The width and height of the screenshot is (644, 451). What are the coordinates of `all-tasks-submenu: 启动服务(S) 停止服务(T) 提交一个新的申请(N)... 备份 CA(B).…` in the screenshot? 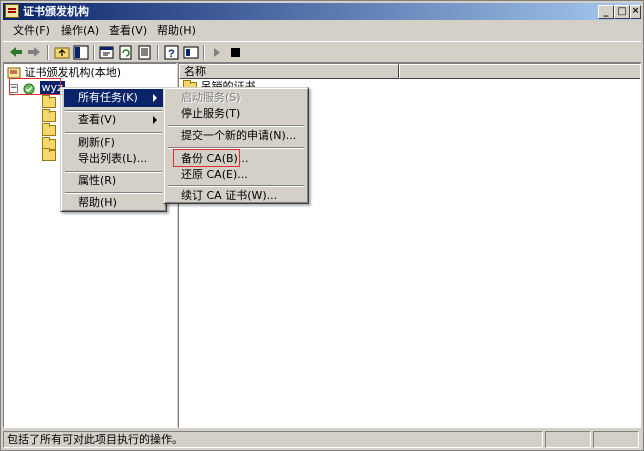 It's located at (236, 145).